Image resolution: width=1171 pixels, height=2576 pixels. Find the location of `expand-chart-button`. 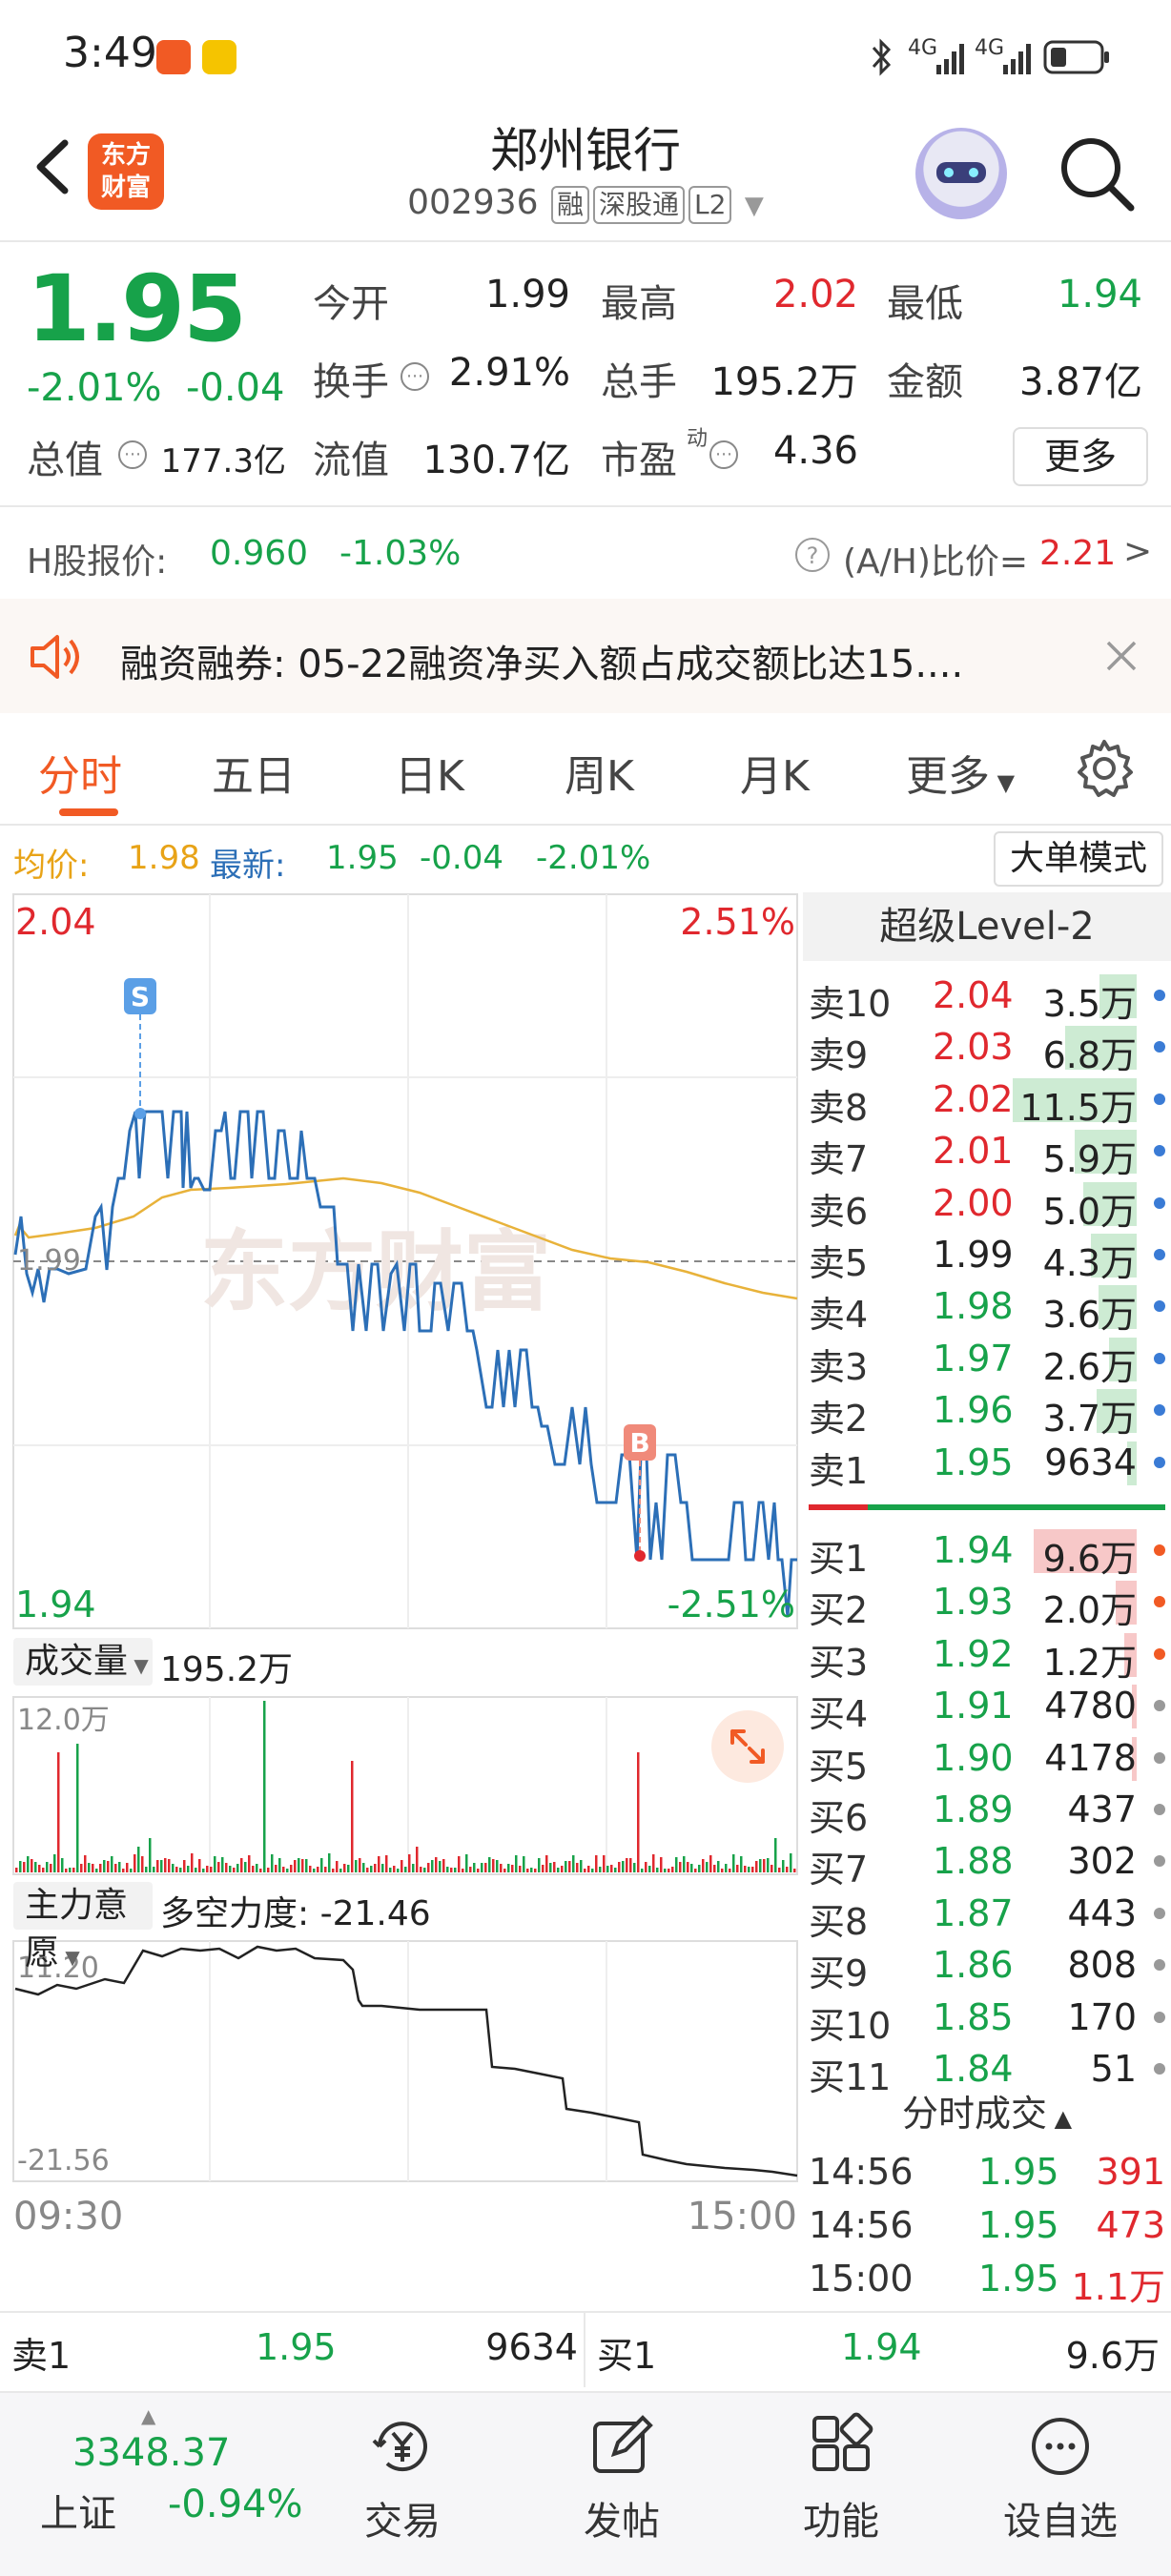

expand-chart-button is located at coordinates (747, 1746).